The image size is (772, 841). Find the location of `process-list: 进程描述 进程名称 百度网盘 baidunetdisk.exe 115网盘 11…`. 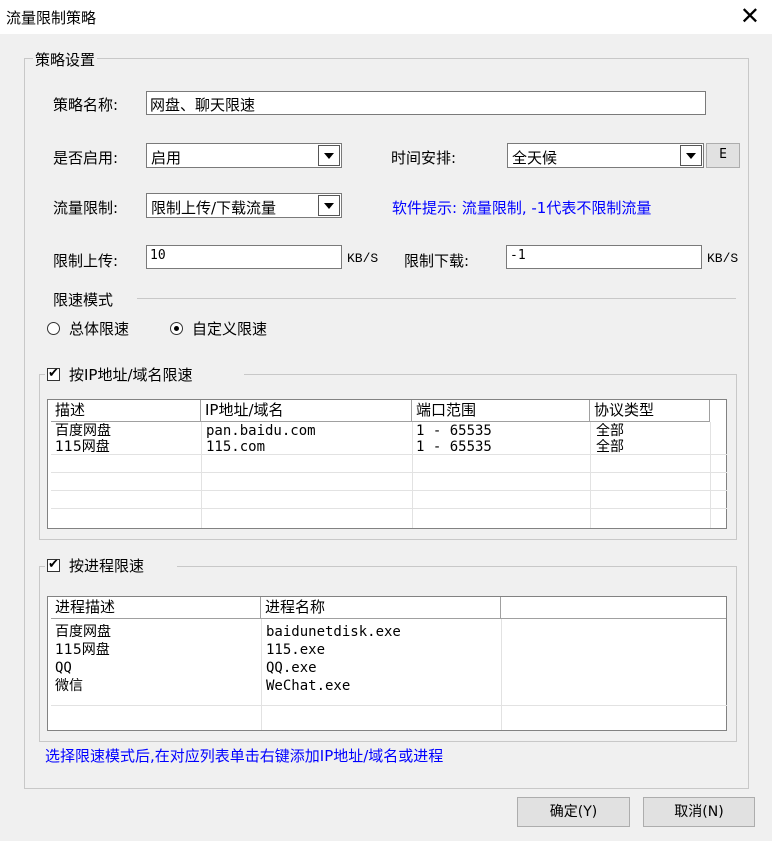

process-list: 进程描述 进程名称 百度网盘 baidunetdisk.exe 115网盘 11… is located at coordinates (387, 663).